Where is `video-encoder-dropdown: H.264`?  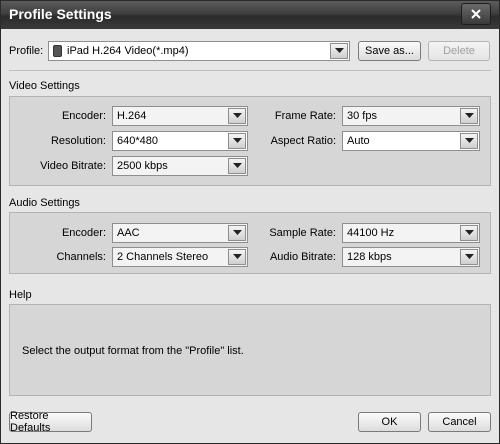 video-encoder-dropdown: H.264 is located at coordinates (180, 116).